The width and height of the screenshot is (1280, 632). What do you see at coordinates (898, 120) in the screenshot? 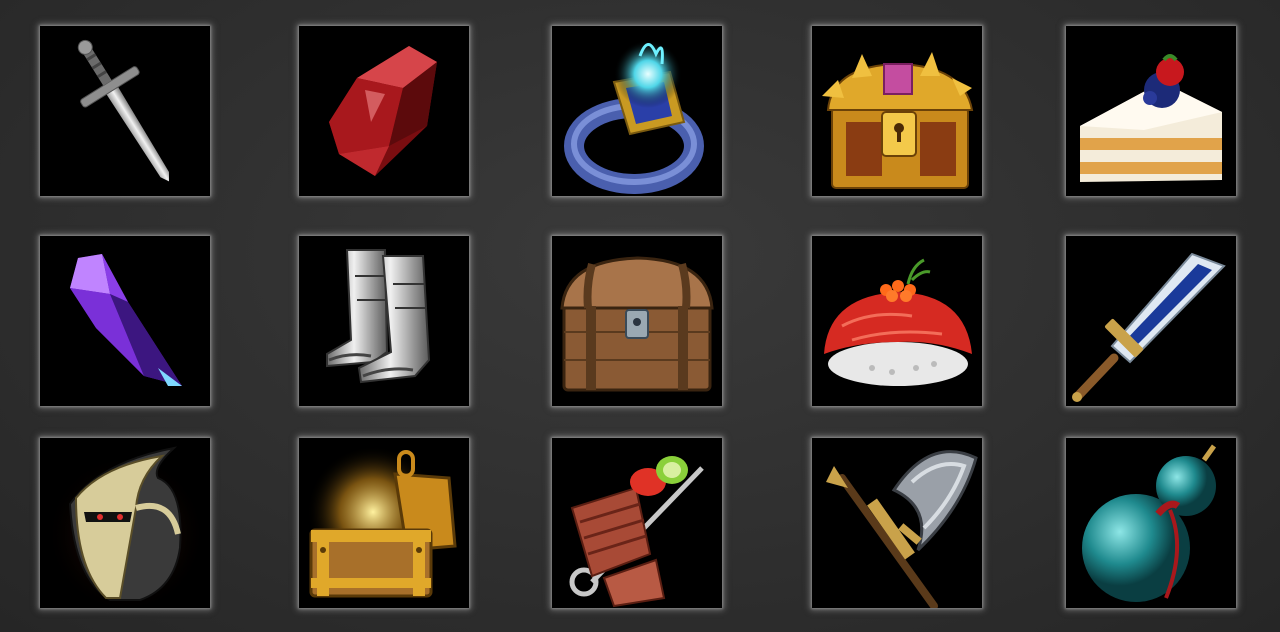
I see `golden-chest-icon` at bounding box center [898, 120].